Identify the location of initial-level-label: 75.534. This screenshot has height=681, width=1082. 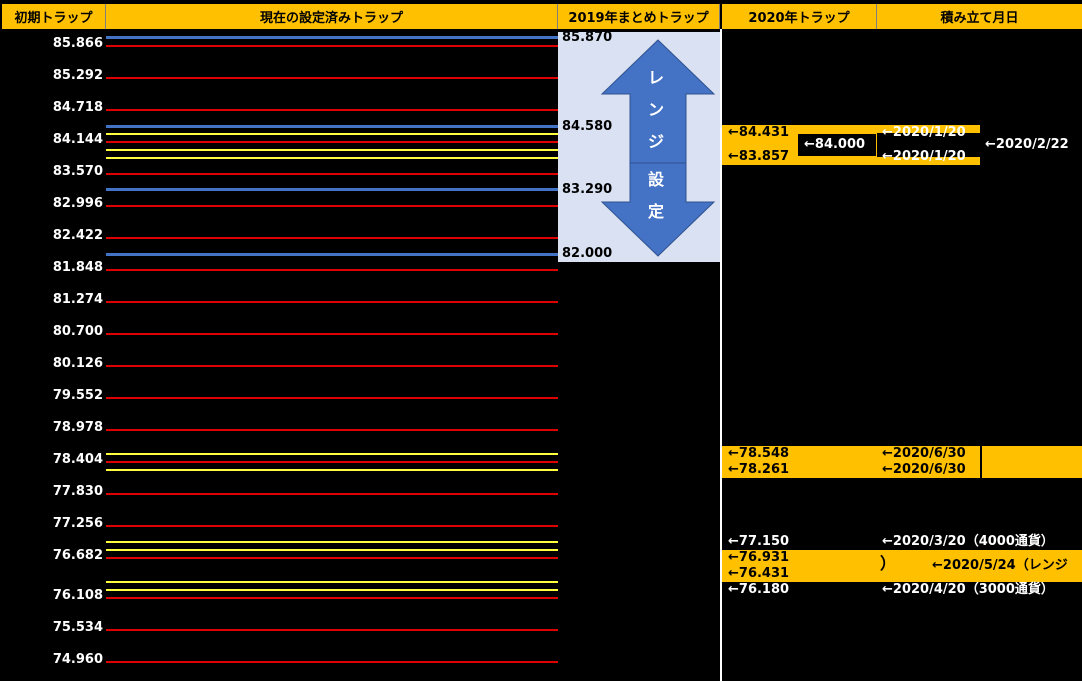
(77, 627).